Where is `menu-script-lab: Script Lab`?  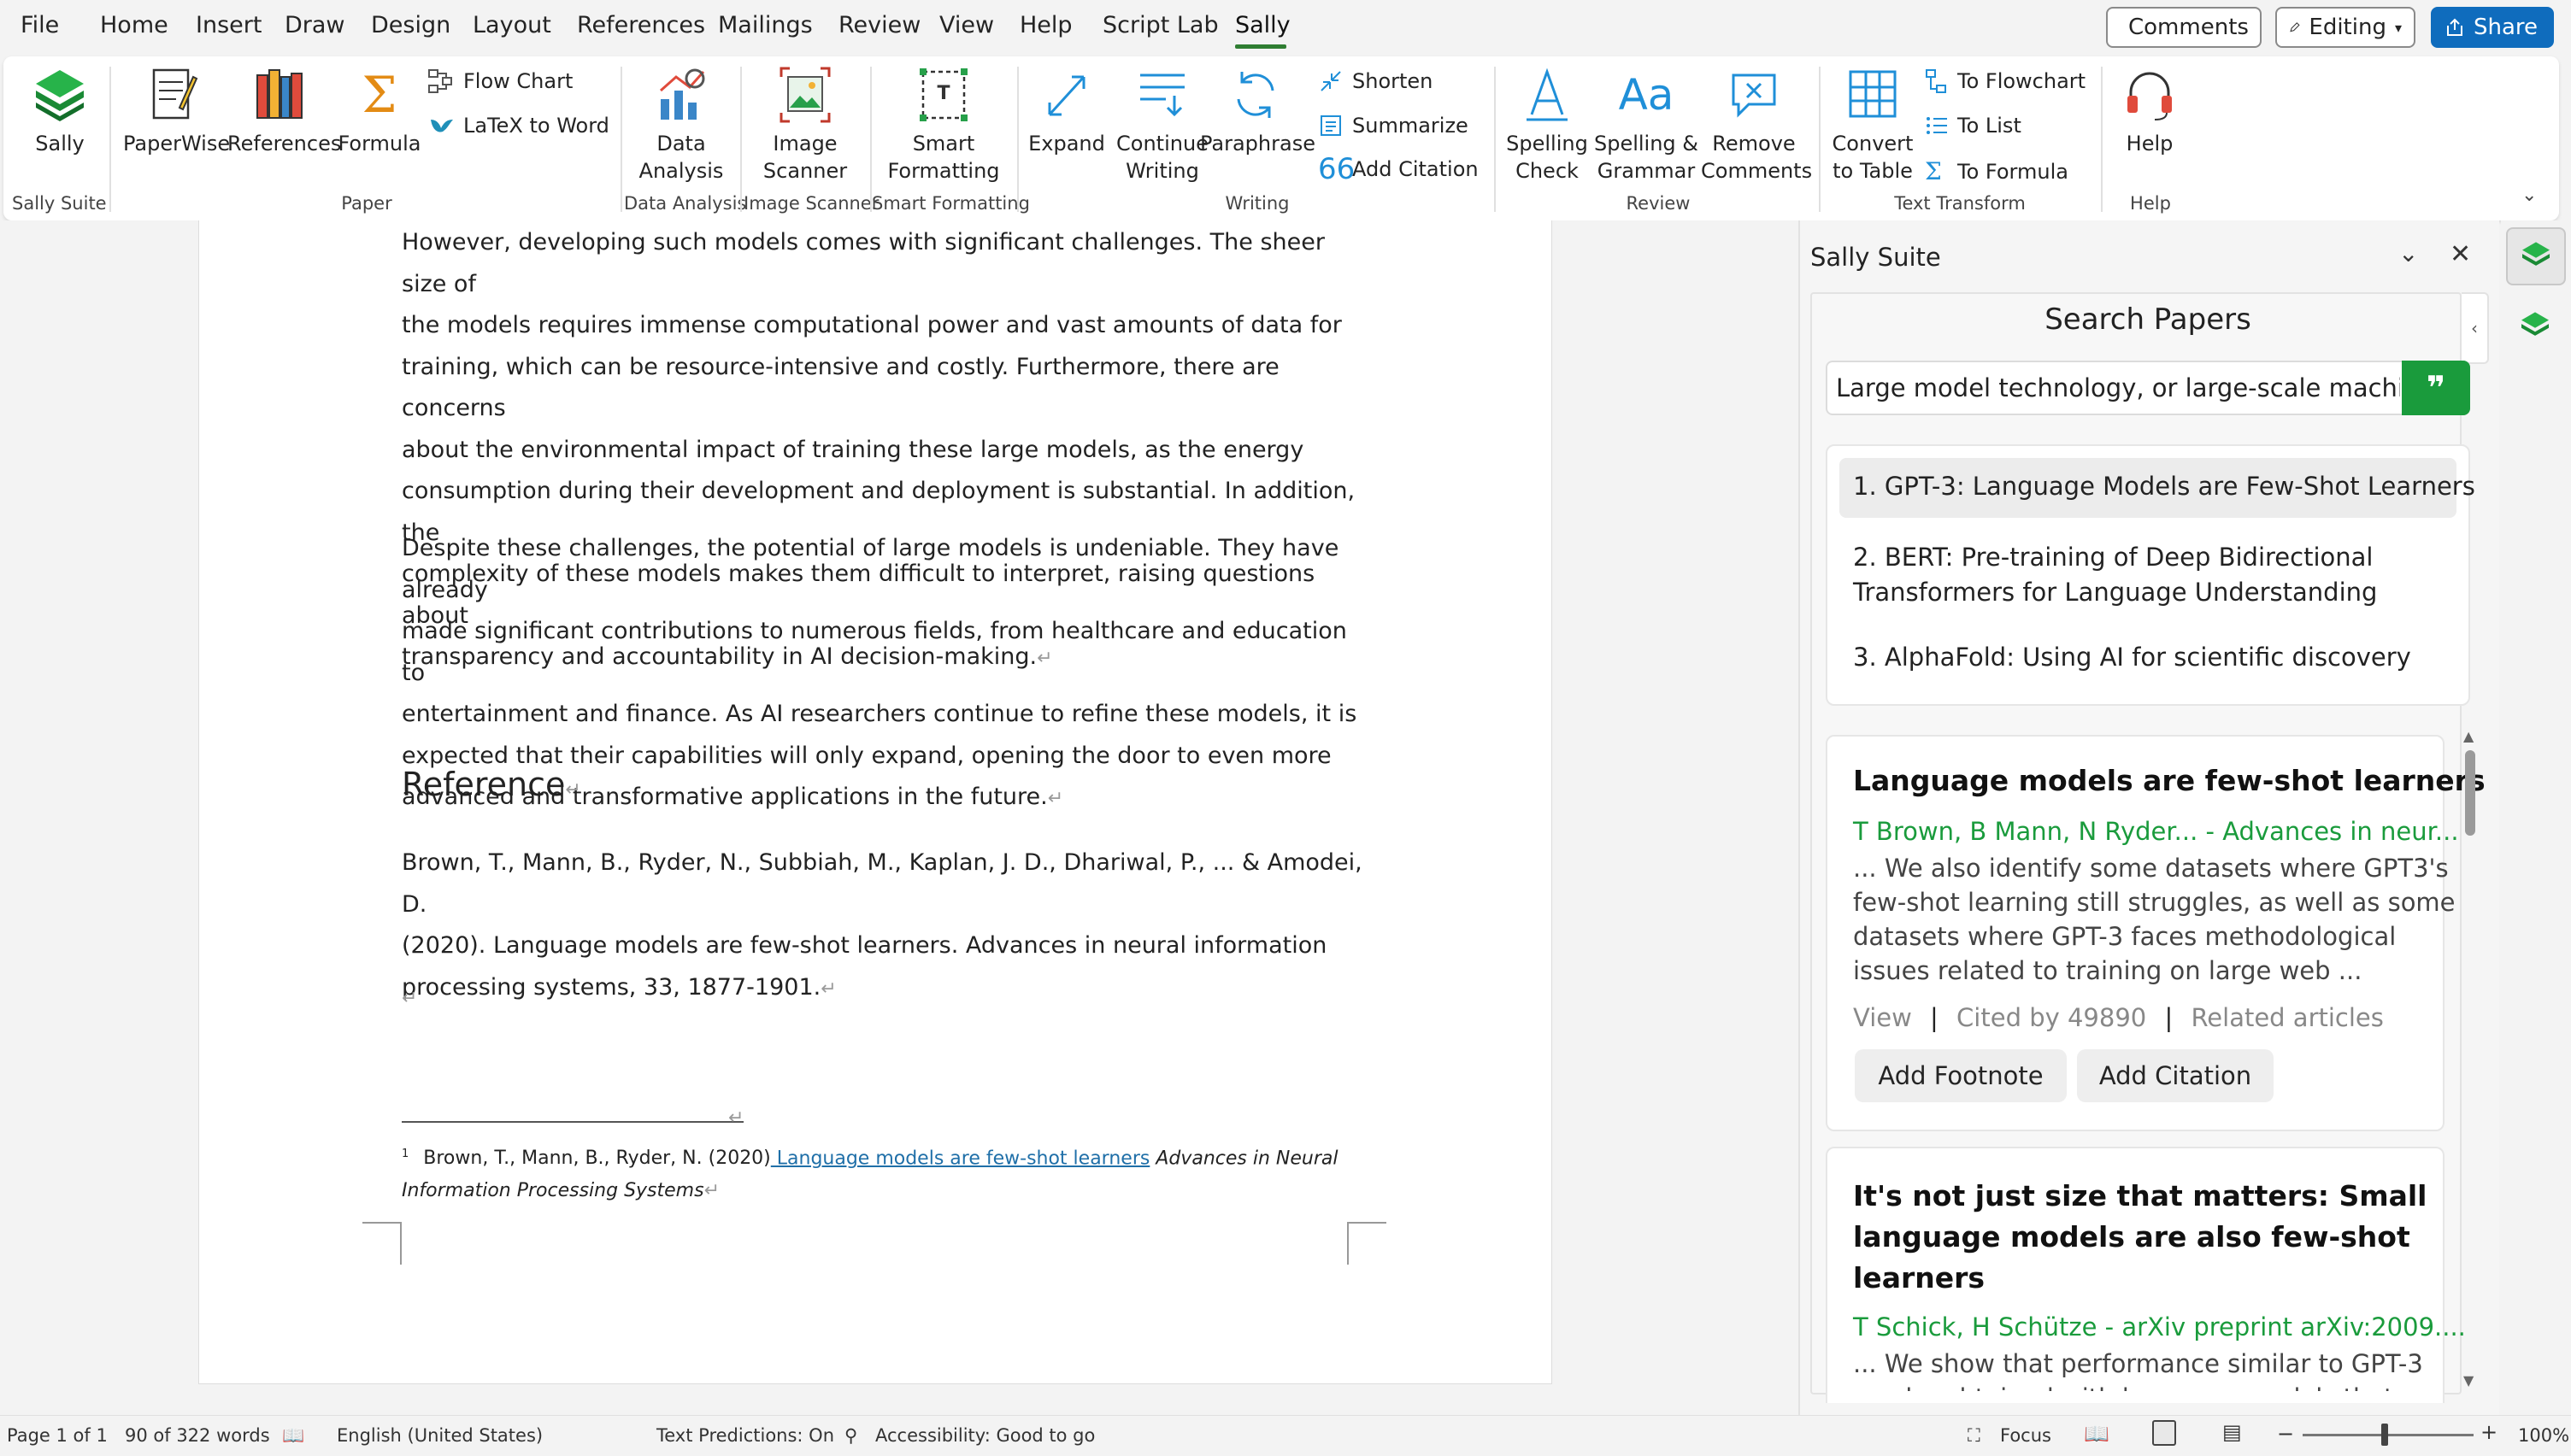 menu-script-lab: Script Lab is located at coordinates (1161, 25).